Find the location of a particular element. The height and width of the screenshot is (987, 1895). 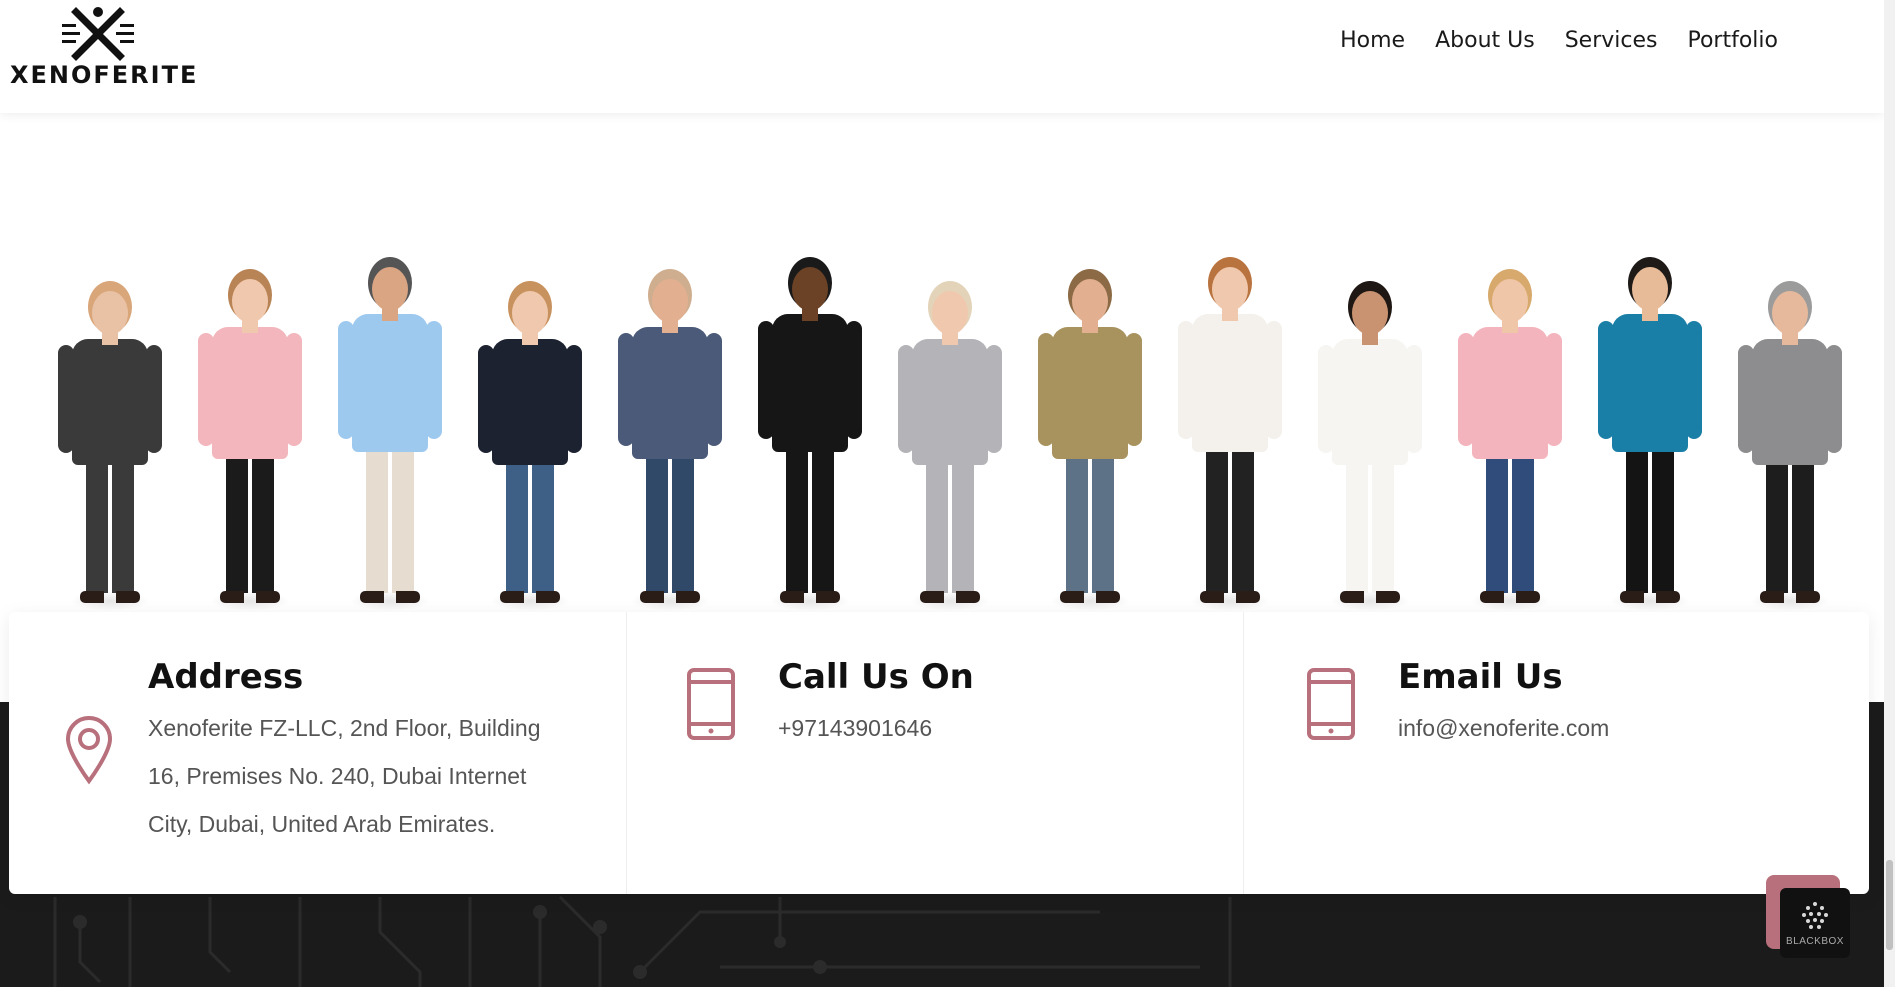

blackbox-widget: BLACKBOX is located at coordinates (1815, 923).